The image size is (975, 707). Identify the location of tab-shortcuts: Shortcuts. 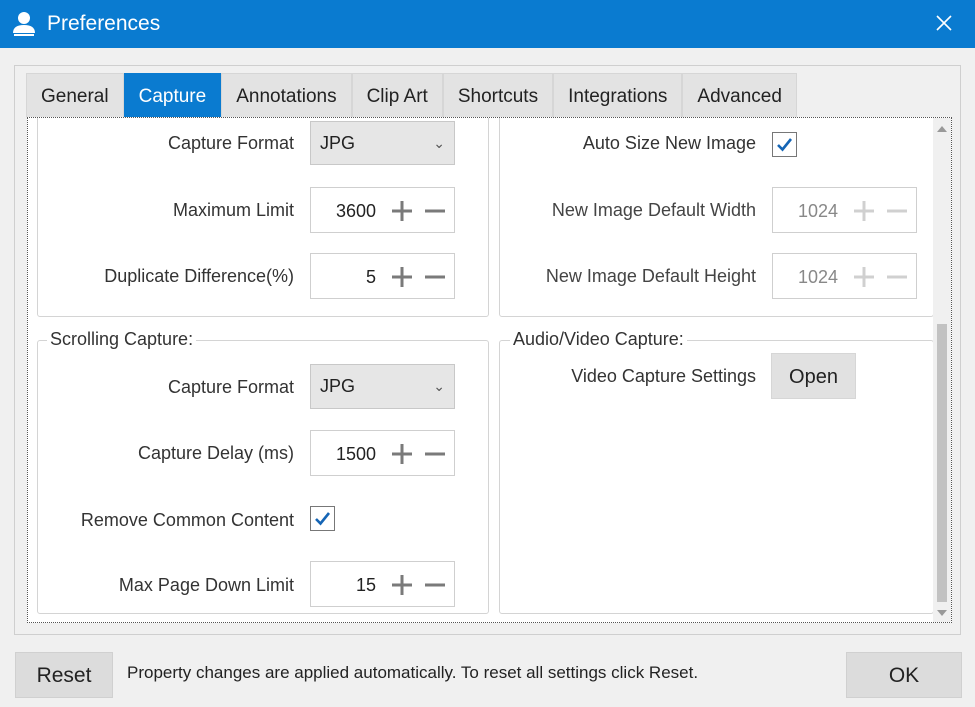
(498, 95).